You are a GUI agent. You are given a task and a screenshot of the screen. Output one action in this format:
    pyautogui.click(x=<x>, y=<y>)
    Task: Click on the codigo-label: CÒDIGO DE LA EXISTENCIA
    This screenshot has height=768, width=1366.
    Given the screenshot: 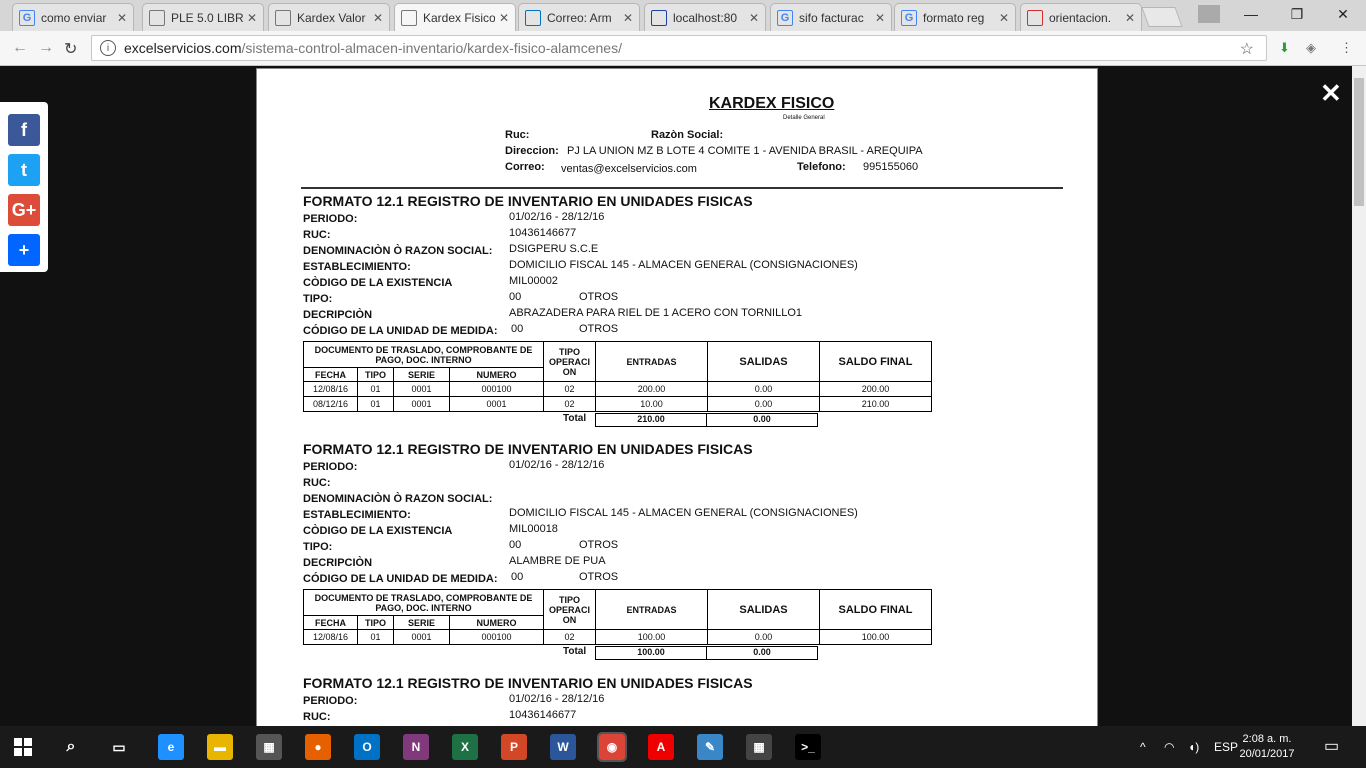 What is the action you would take?
    pyautogui.click(x=378, y=531)
    